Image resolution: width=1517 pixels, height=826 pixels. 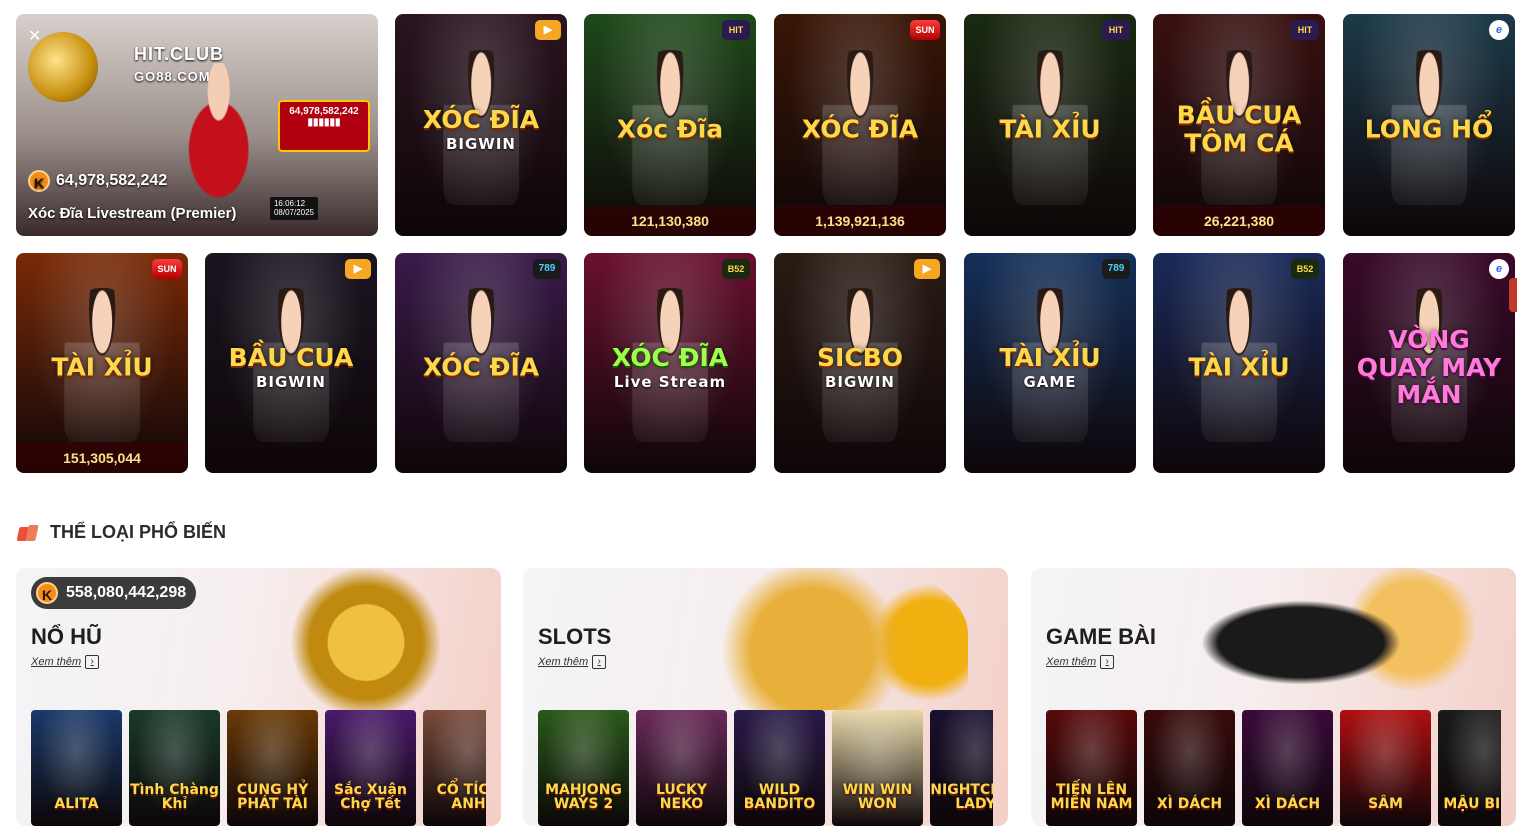 I want to click on live-jackpot: K 64,978,582,242, so click(x=97, y=181).